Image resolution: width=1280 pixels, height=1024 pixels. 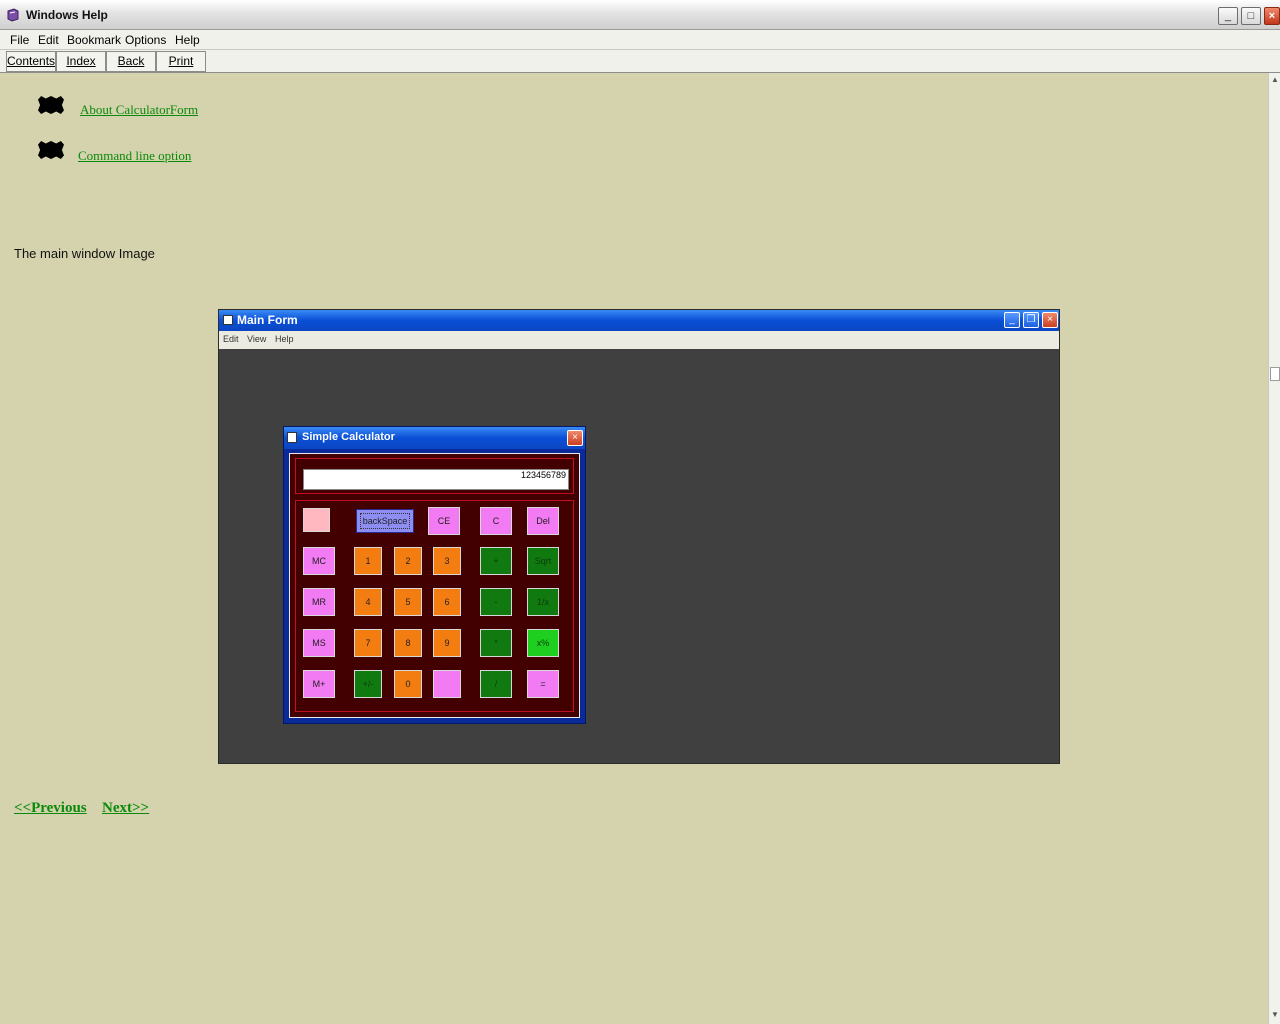 I want to click on vertical-scrollbar: ▲ ▼, so click(x=1274, y=548).